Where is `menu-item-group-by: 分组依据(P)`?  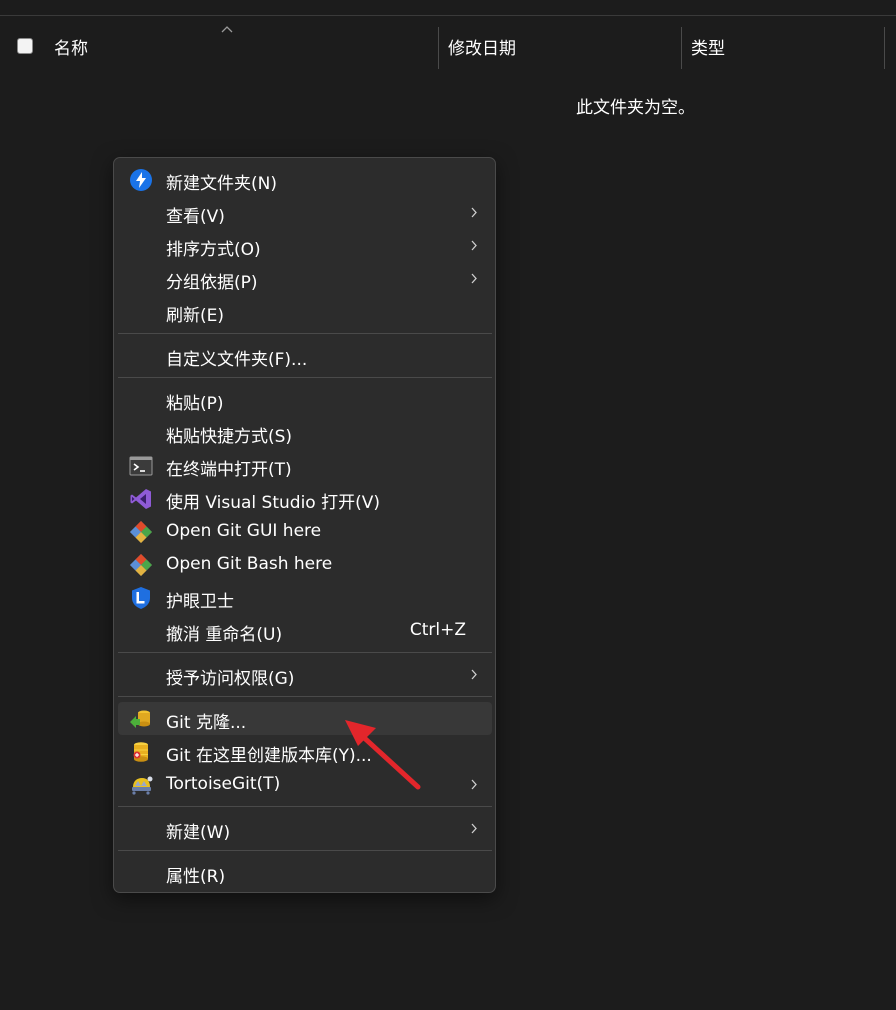
menu-item-group-by: 分组依据(P) is located at coordinates (305, 278).